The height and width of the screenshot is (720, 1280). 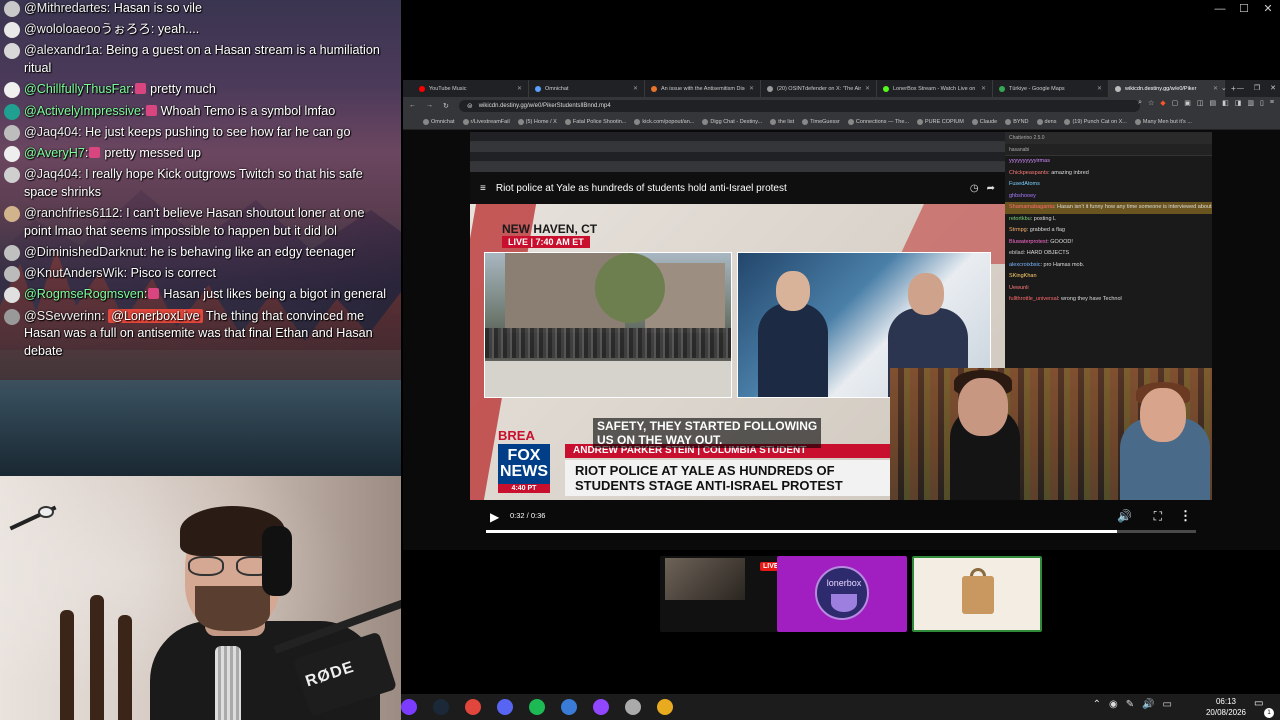 I want to click on chat-username: @Mithredartes, so click(x=65, y=8).